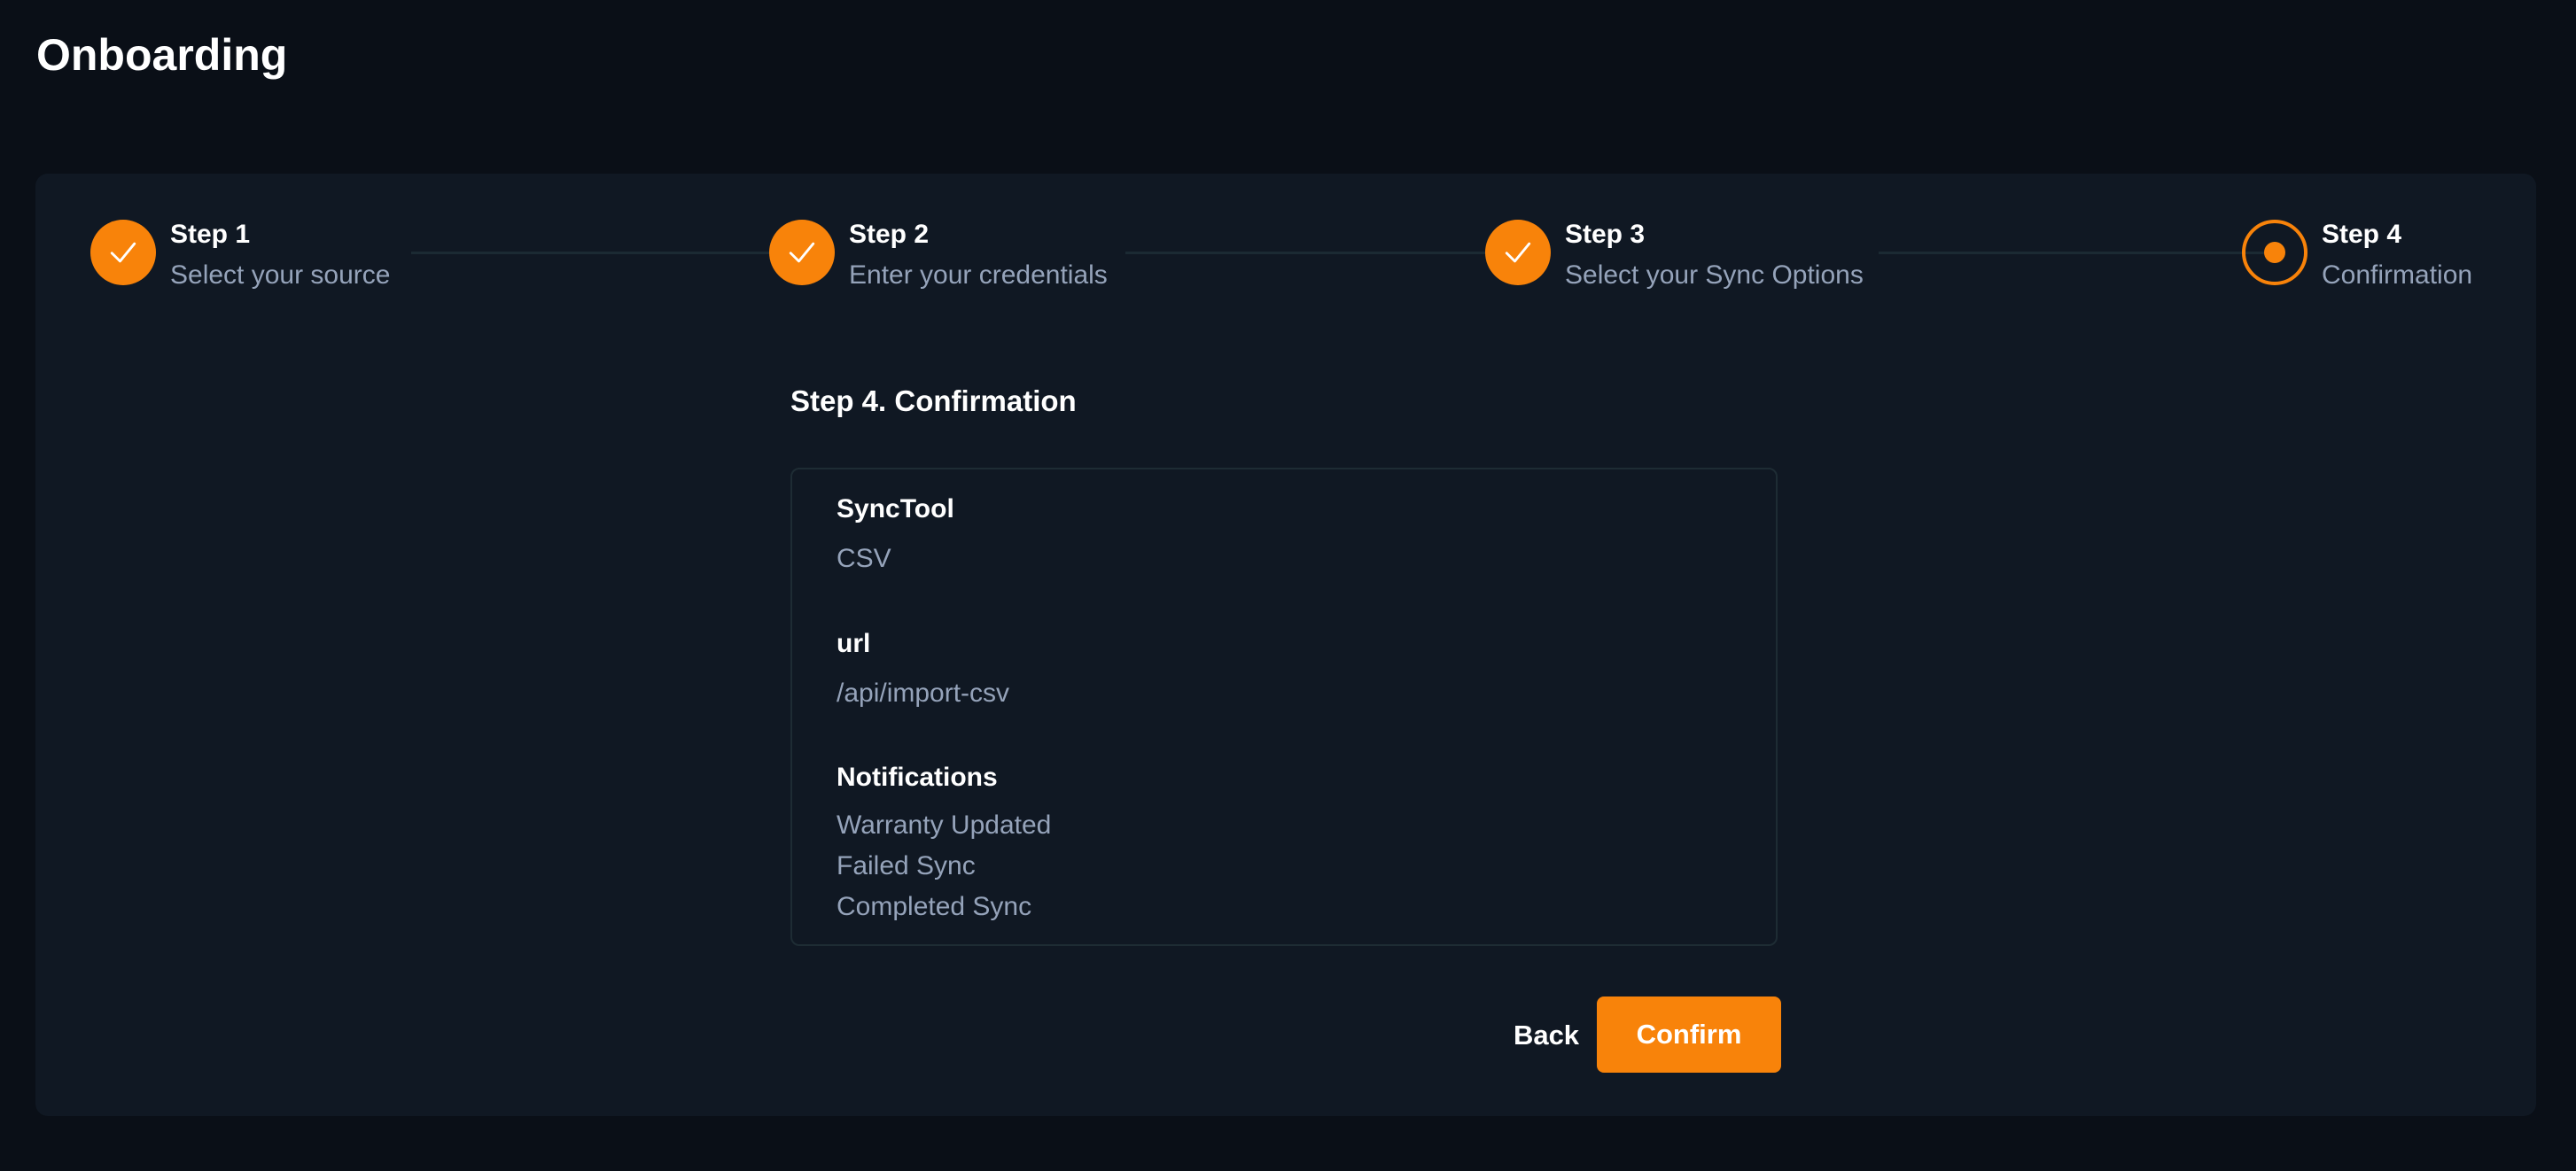  I want to click on notification-item: Warranty Updated, so click(945, 825).